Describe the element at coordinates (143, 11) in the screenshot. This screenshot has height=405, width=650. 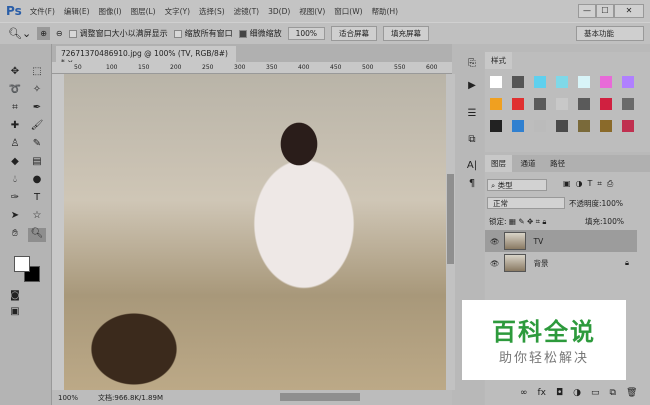
I see `menu-layer: 图层(L)` at that location.